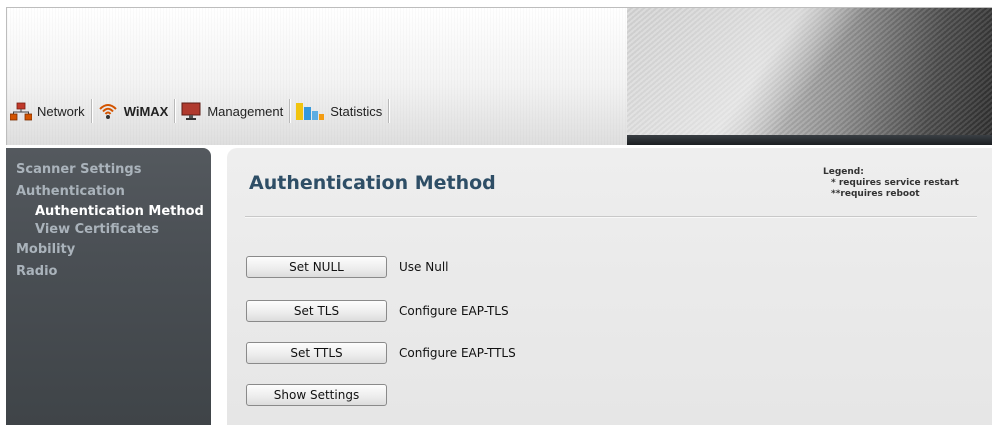 The width and height of the screenshot is (992, 425). I want to click on set-null-description: Use Null, so click(424, 267).